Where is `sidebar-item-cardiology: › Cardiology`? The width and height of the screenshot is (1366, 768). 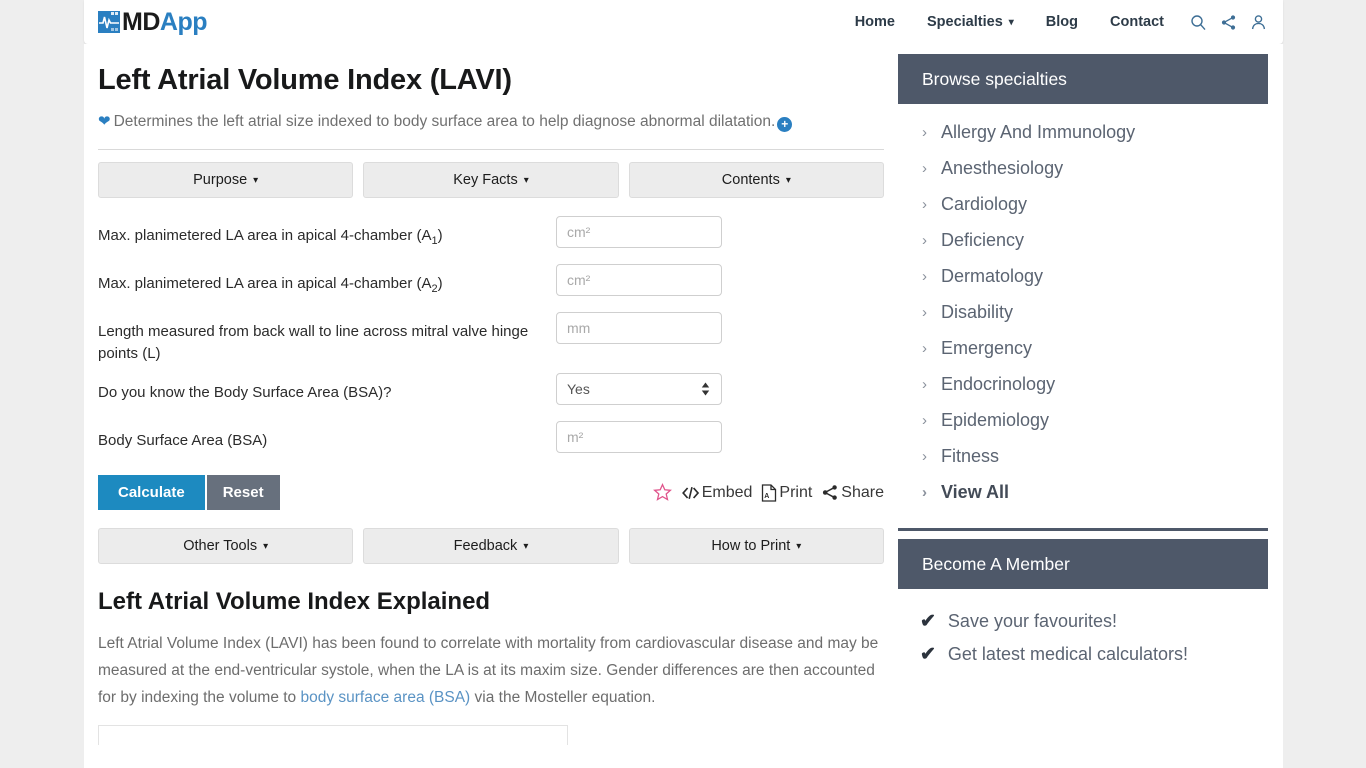 sidebar-item-cardiology: › Cardiology is located at coordinates (1083, 204).